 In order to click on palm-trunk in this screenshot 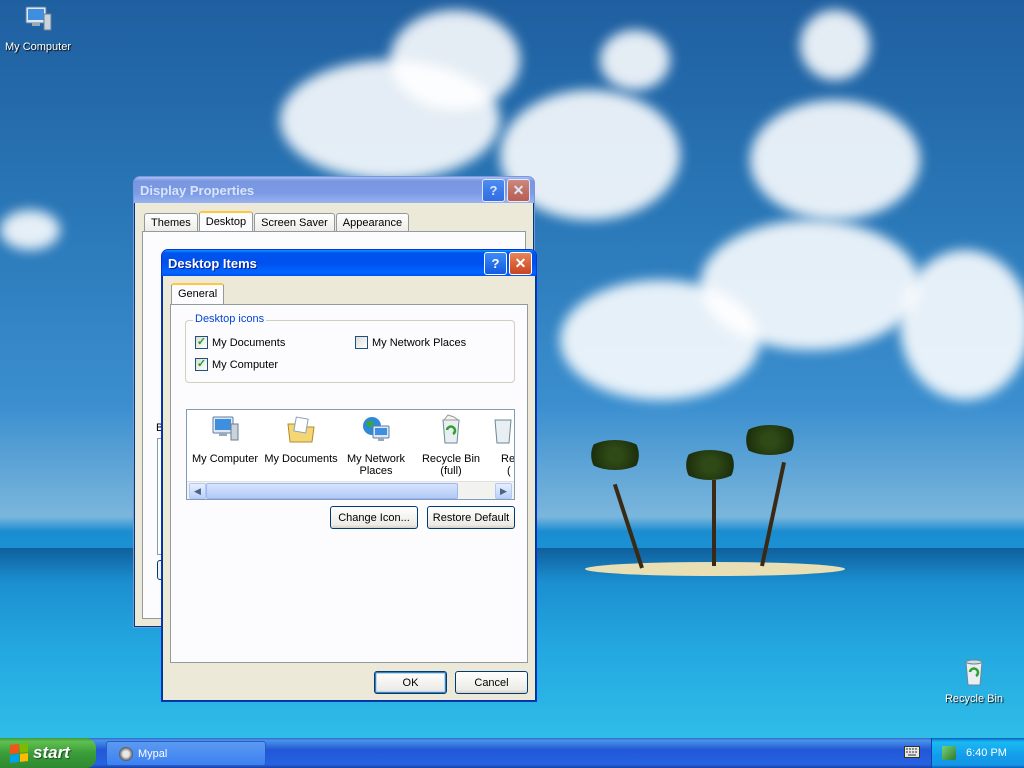, I will do `click(714, 523)`.